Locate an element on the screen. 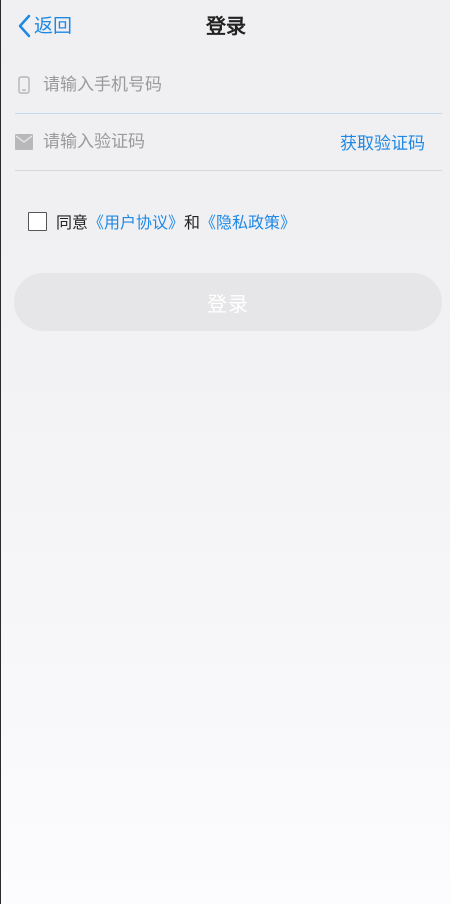  phone-icon is located at coordinates (24, 84).